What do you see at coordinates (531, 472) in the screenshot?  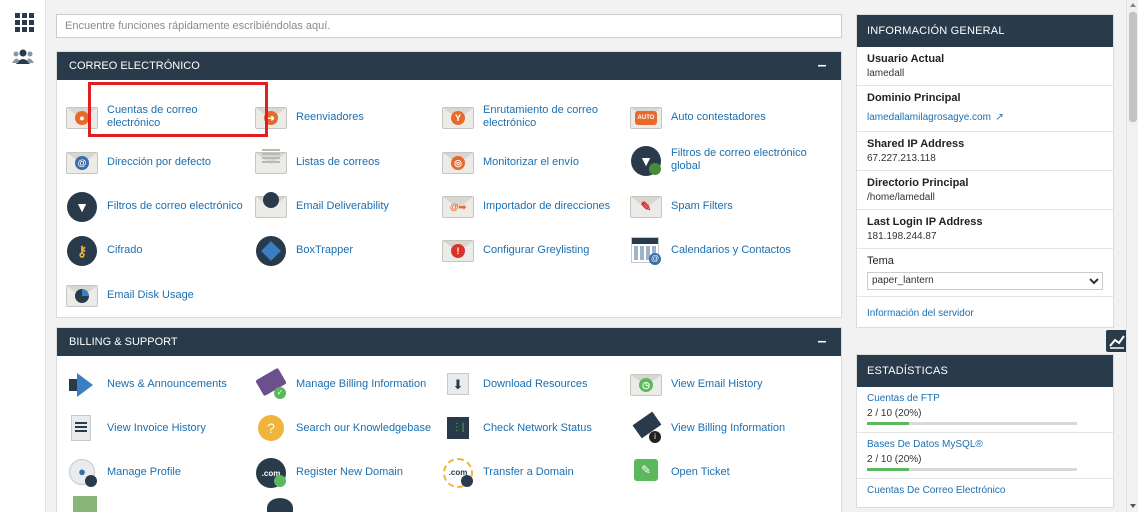 I see `transfer-domain-item: .com Transfer a Domain` at bounding box center [531, 472].